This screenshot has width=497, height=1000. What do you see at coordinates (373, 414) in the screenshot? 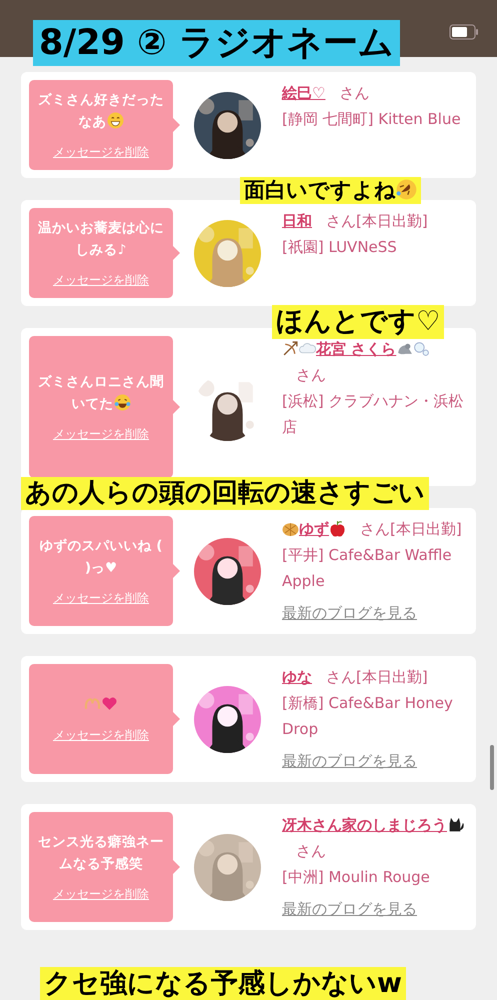
I see `venue-text: [浜松] クラブハナン・浜松店` at bounding box center [373, 414].